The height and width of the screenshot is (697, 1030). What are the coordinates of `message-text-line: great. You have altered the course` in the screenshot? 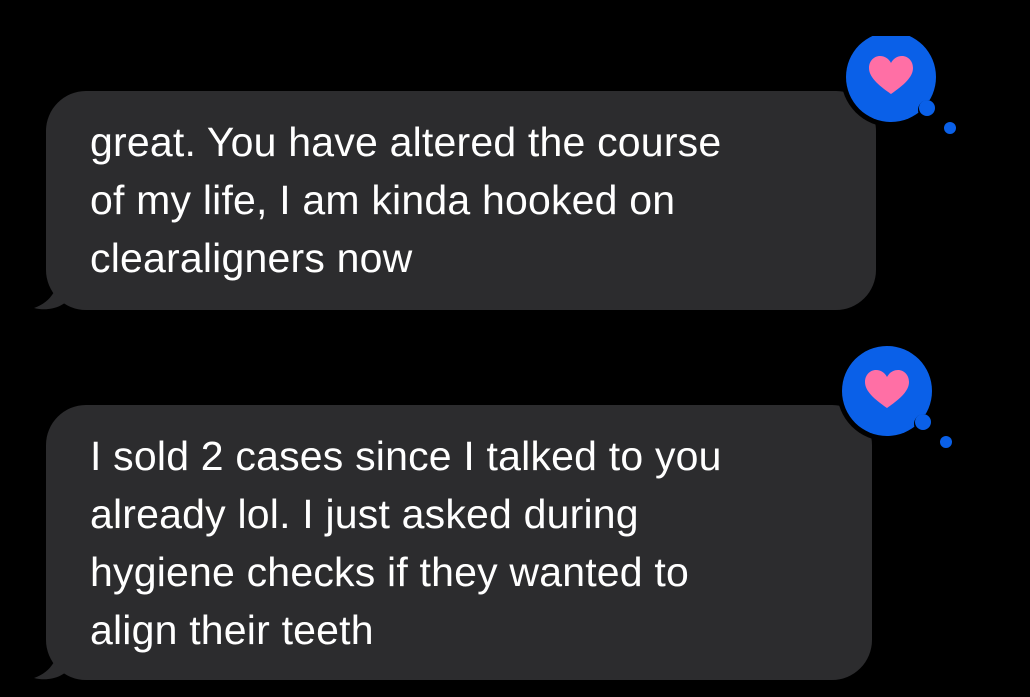 It's located at (406, 142).